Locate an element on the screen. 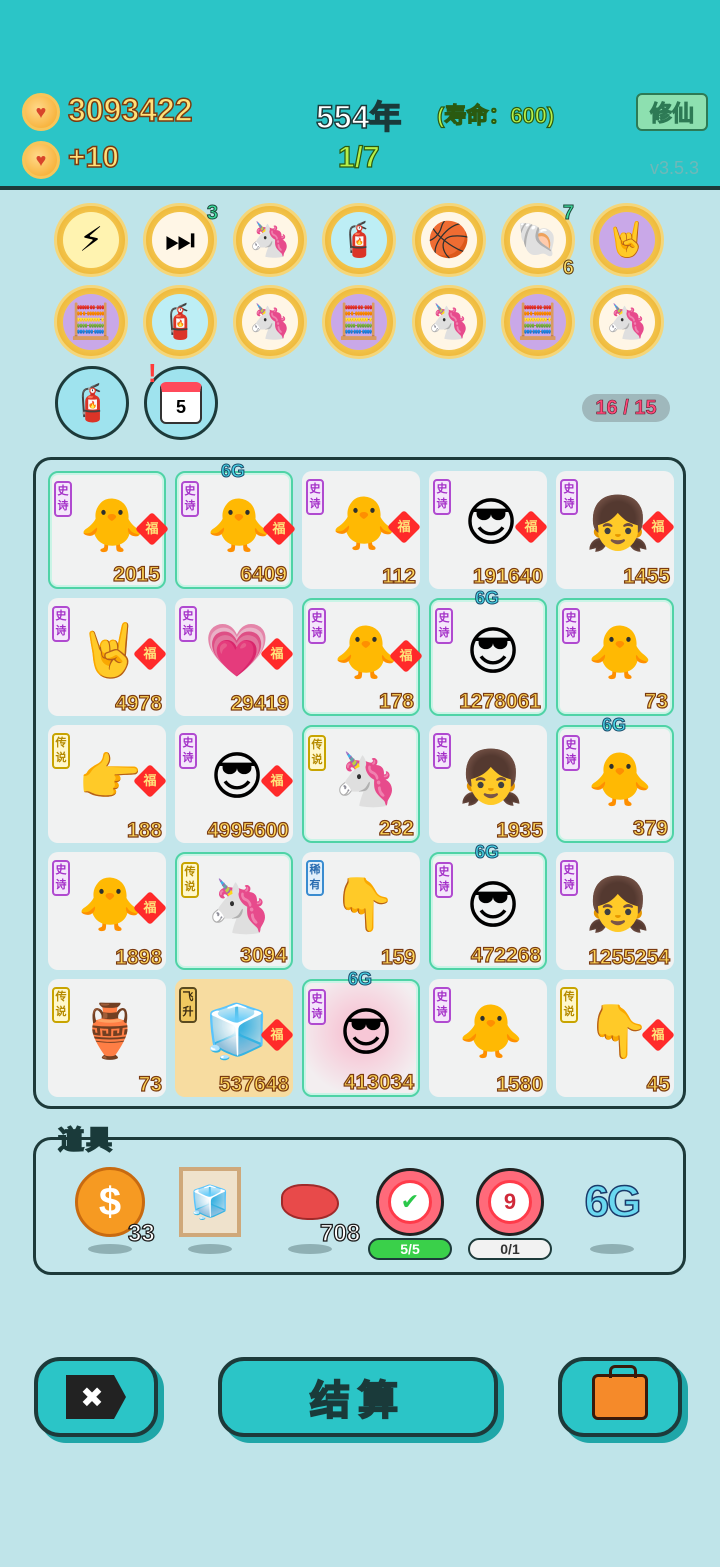 The image size is (720, 1567). year-label: 554年 is located at coordinates (358, 117).